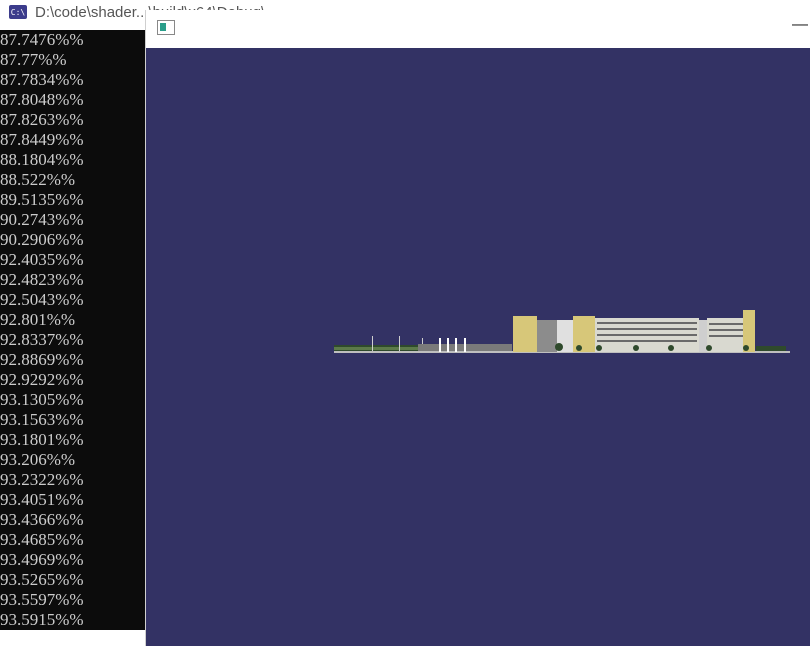  What do you see at coordinates (42, 519) in the screenshot?
I see `console-line: 93.4366%%` at bounding box center [42, 519].